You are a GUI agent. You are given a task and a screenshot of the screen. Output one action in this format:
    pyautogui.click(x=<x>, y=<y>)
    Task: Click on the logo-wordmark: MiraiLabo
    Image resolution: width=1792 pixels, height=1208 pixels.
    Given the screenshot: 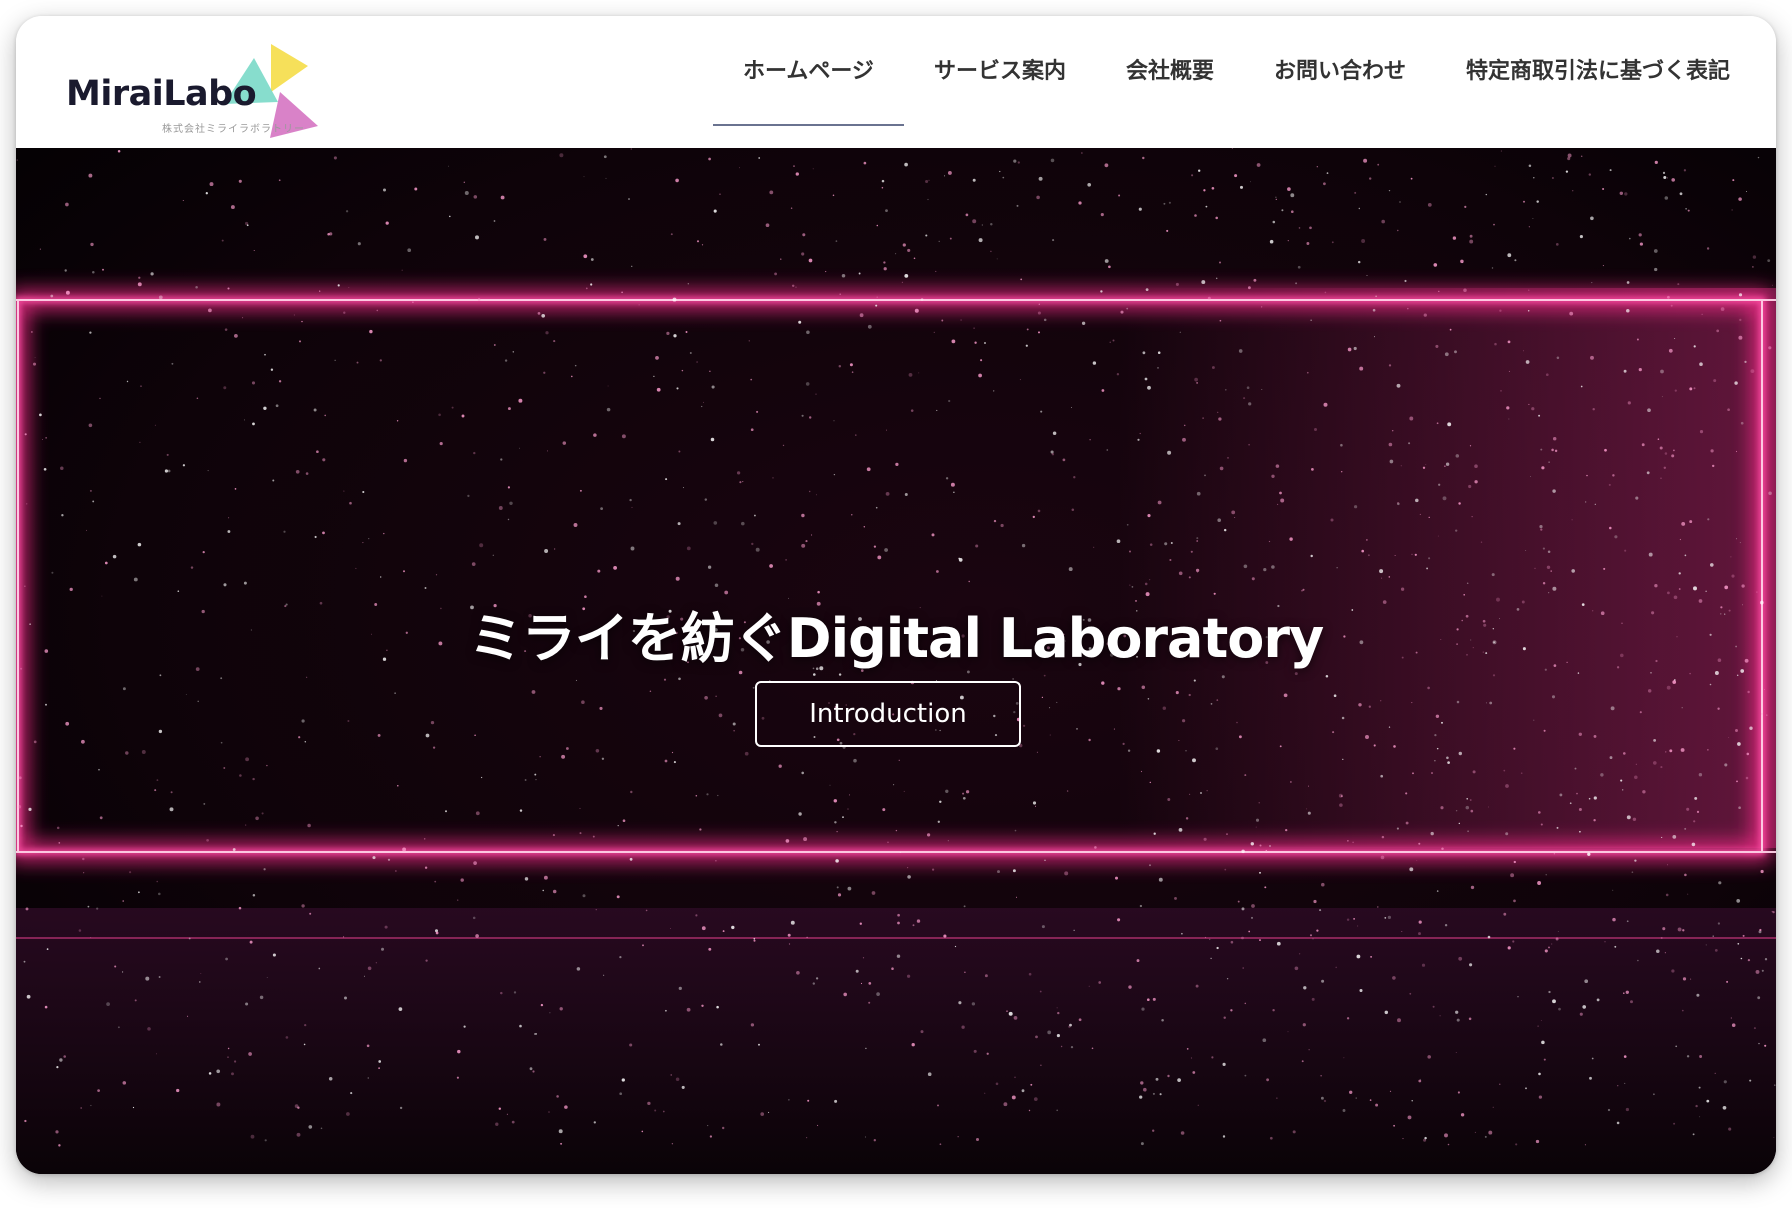 What is the action you would take?
    pyautogui.click(x=161, y=94)
    